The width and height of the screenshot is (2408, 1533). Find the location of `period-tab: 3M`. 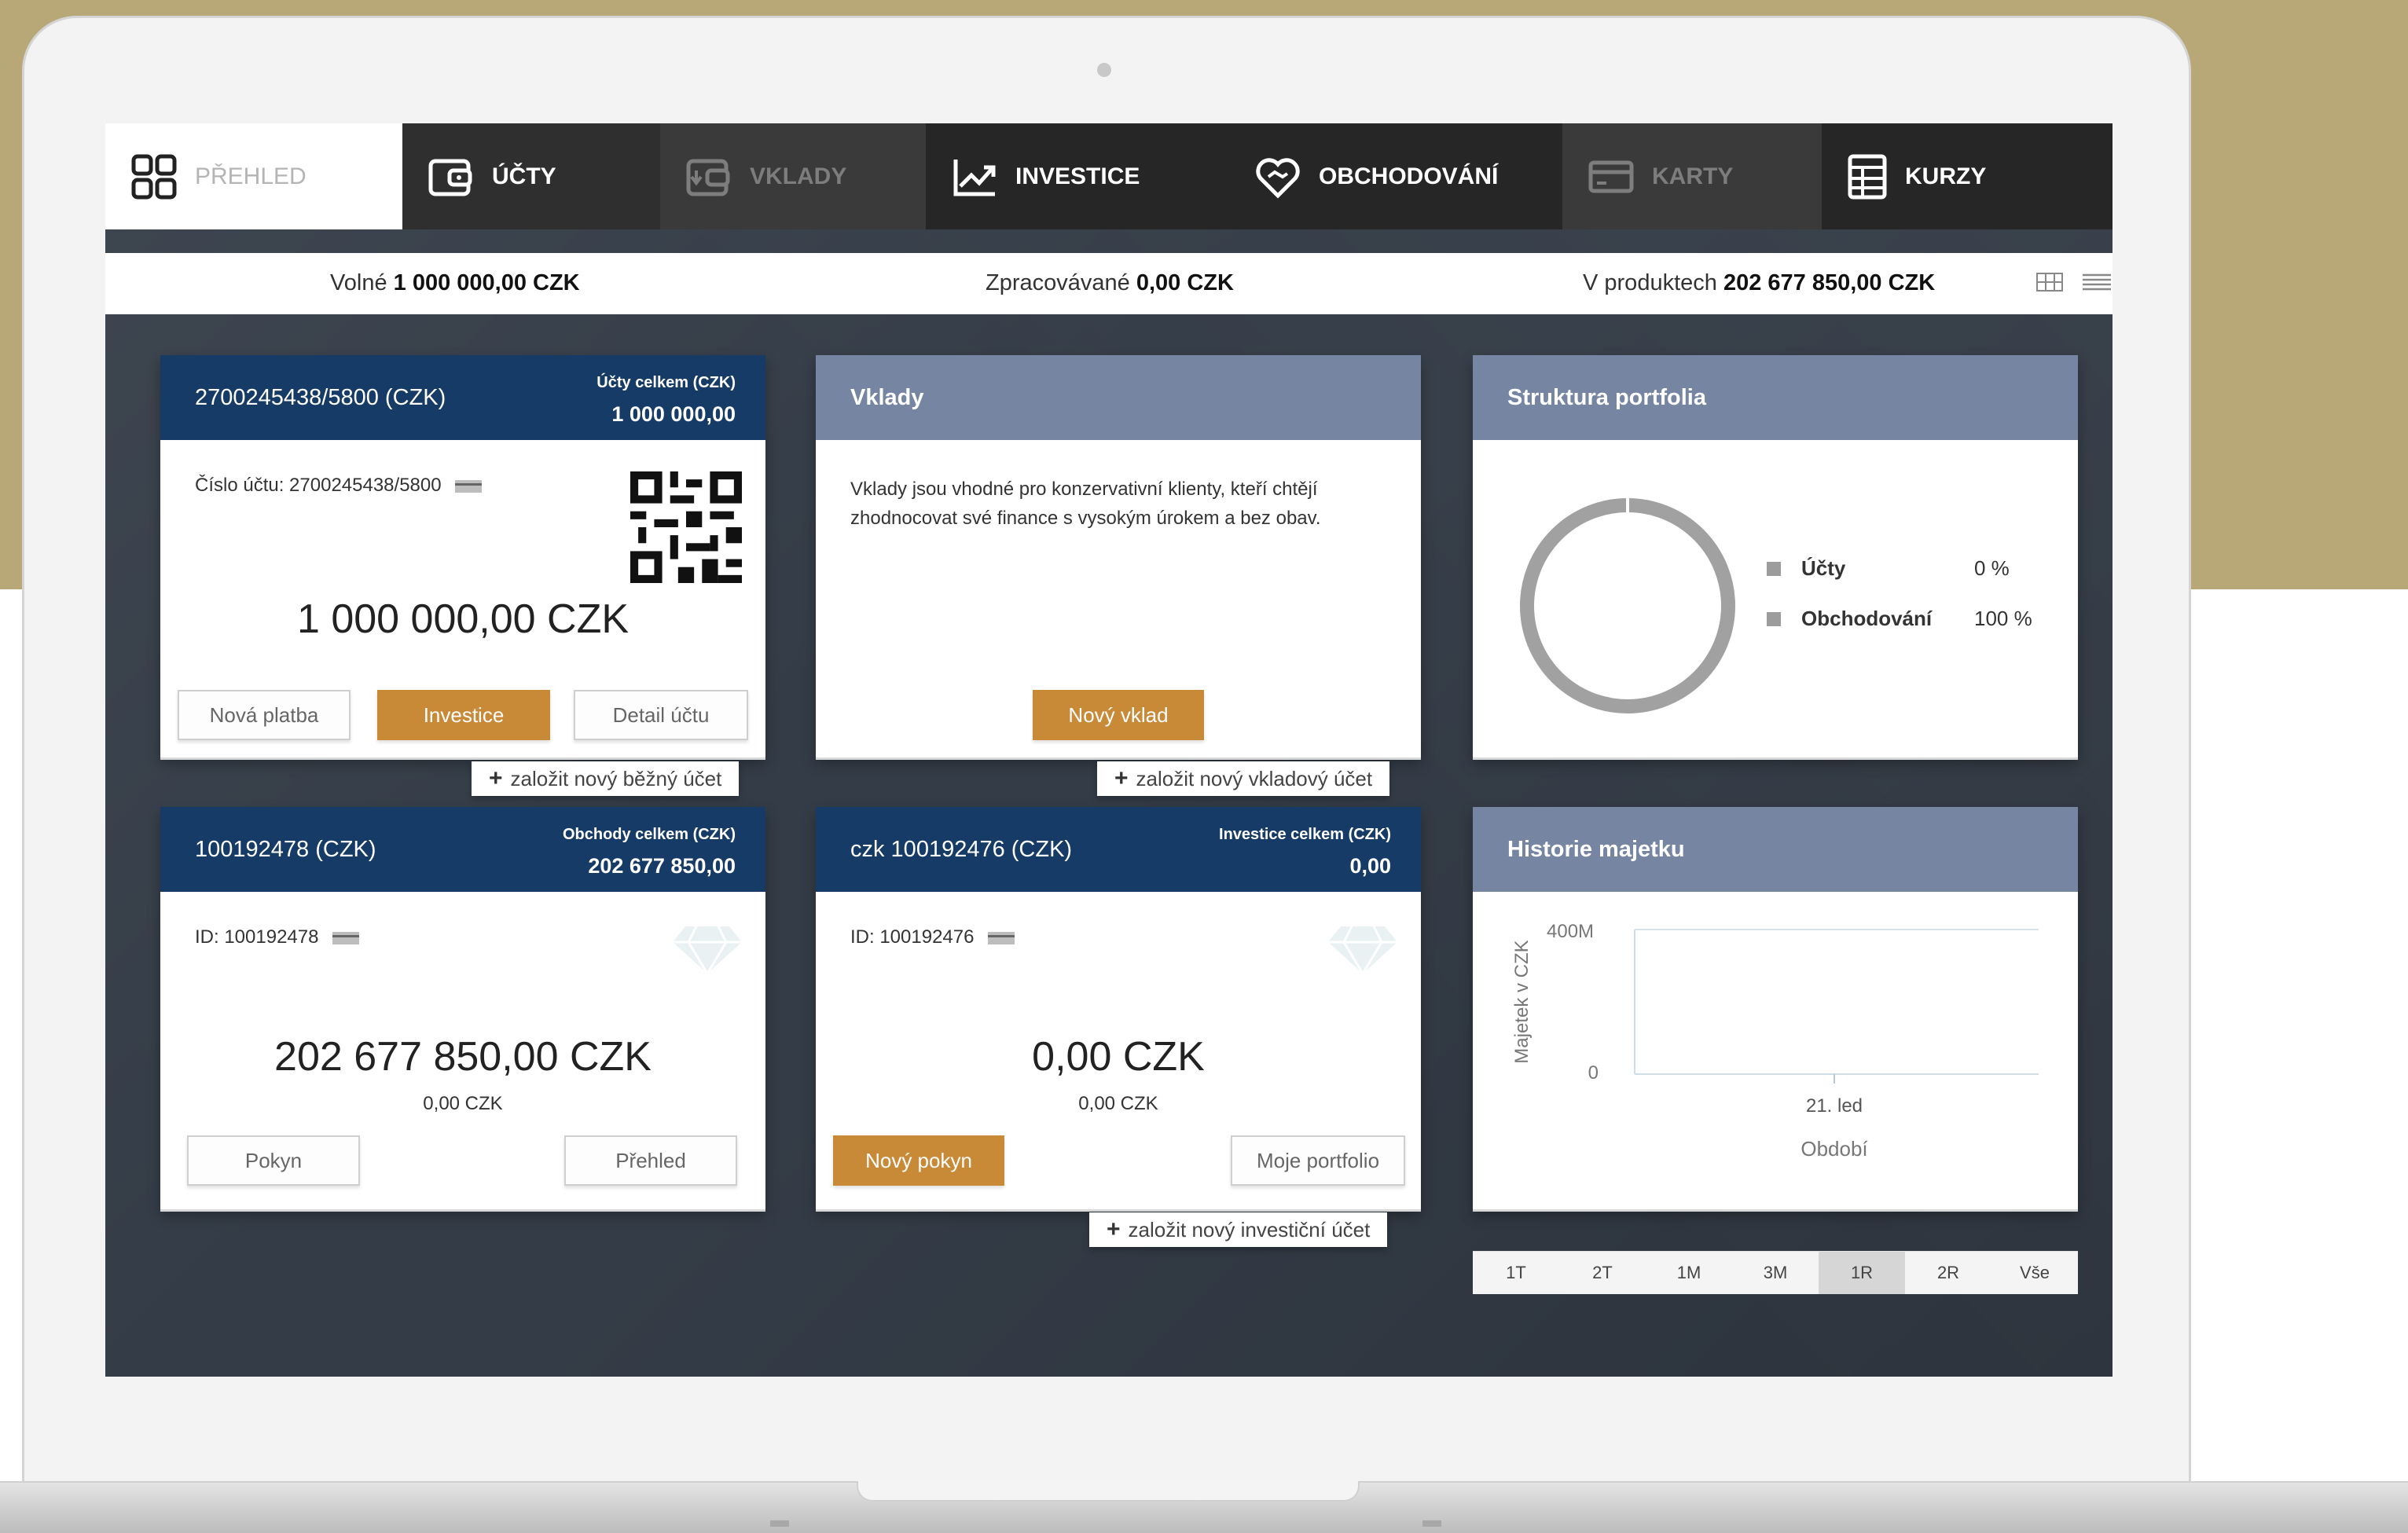

period-tab: 3M is located at coordinates (1775, 1273).